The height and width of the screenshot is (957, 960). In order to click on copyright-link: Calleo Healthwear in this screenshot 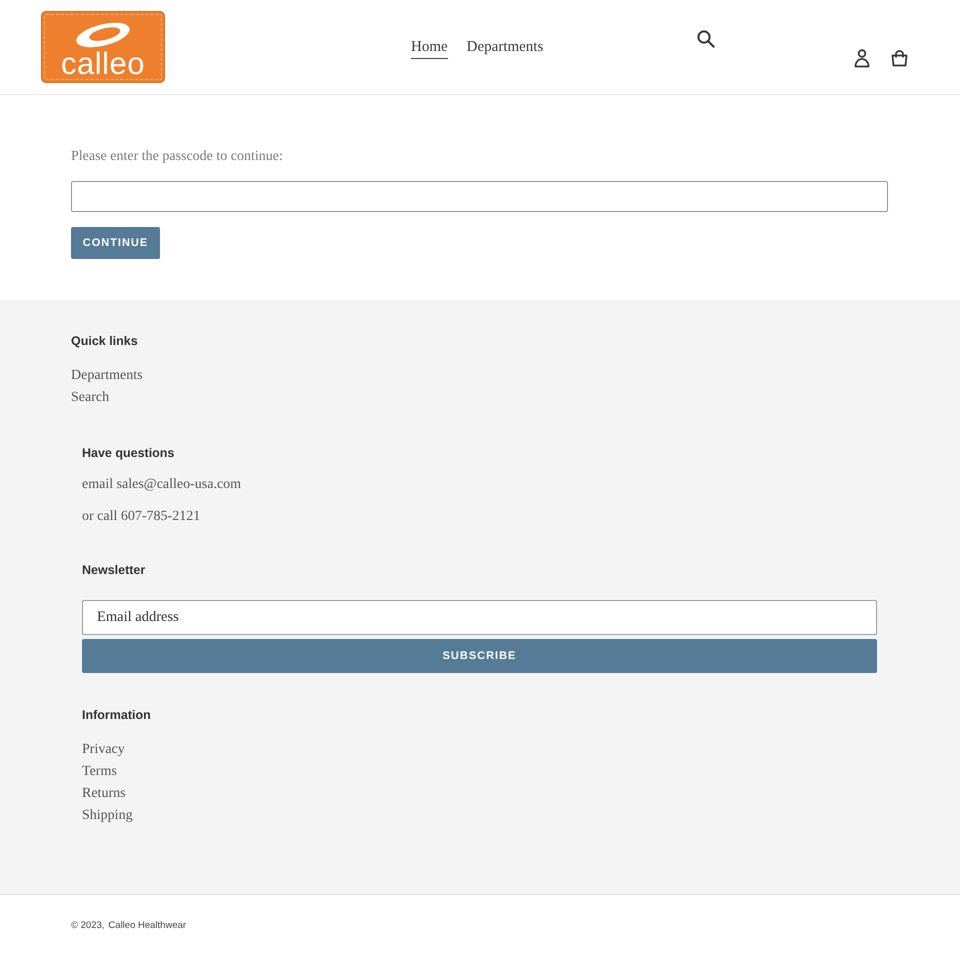, I will do `click(147, 925)`.